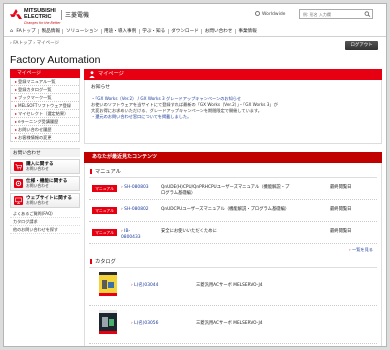  I want to click on nav-item-products: 製品情報, so click(51, 31).